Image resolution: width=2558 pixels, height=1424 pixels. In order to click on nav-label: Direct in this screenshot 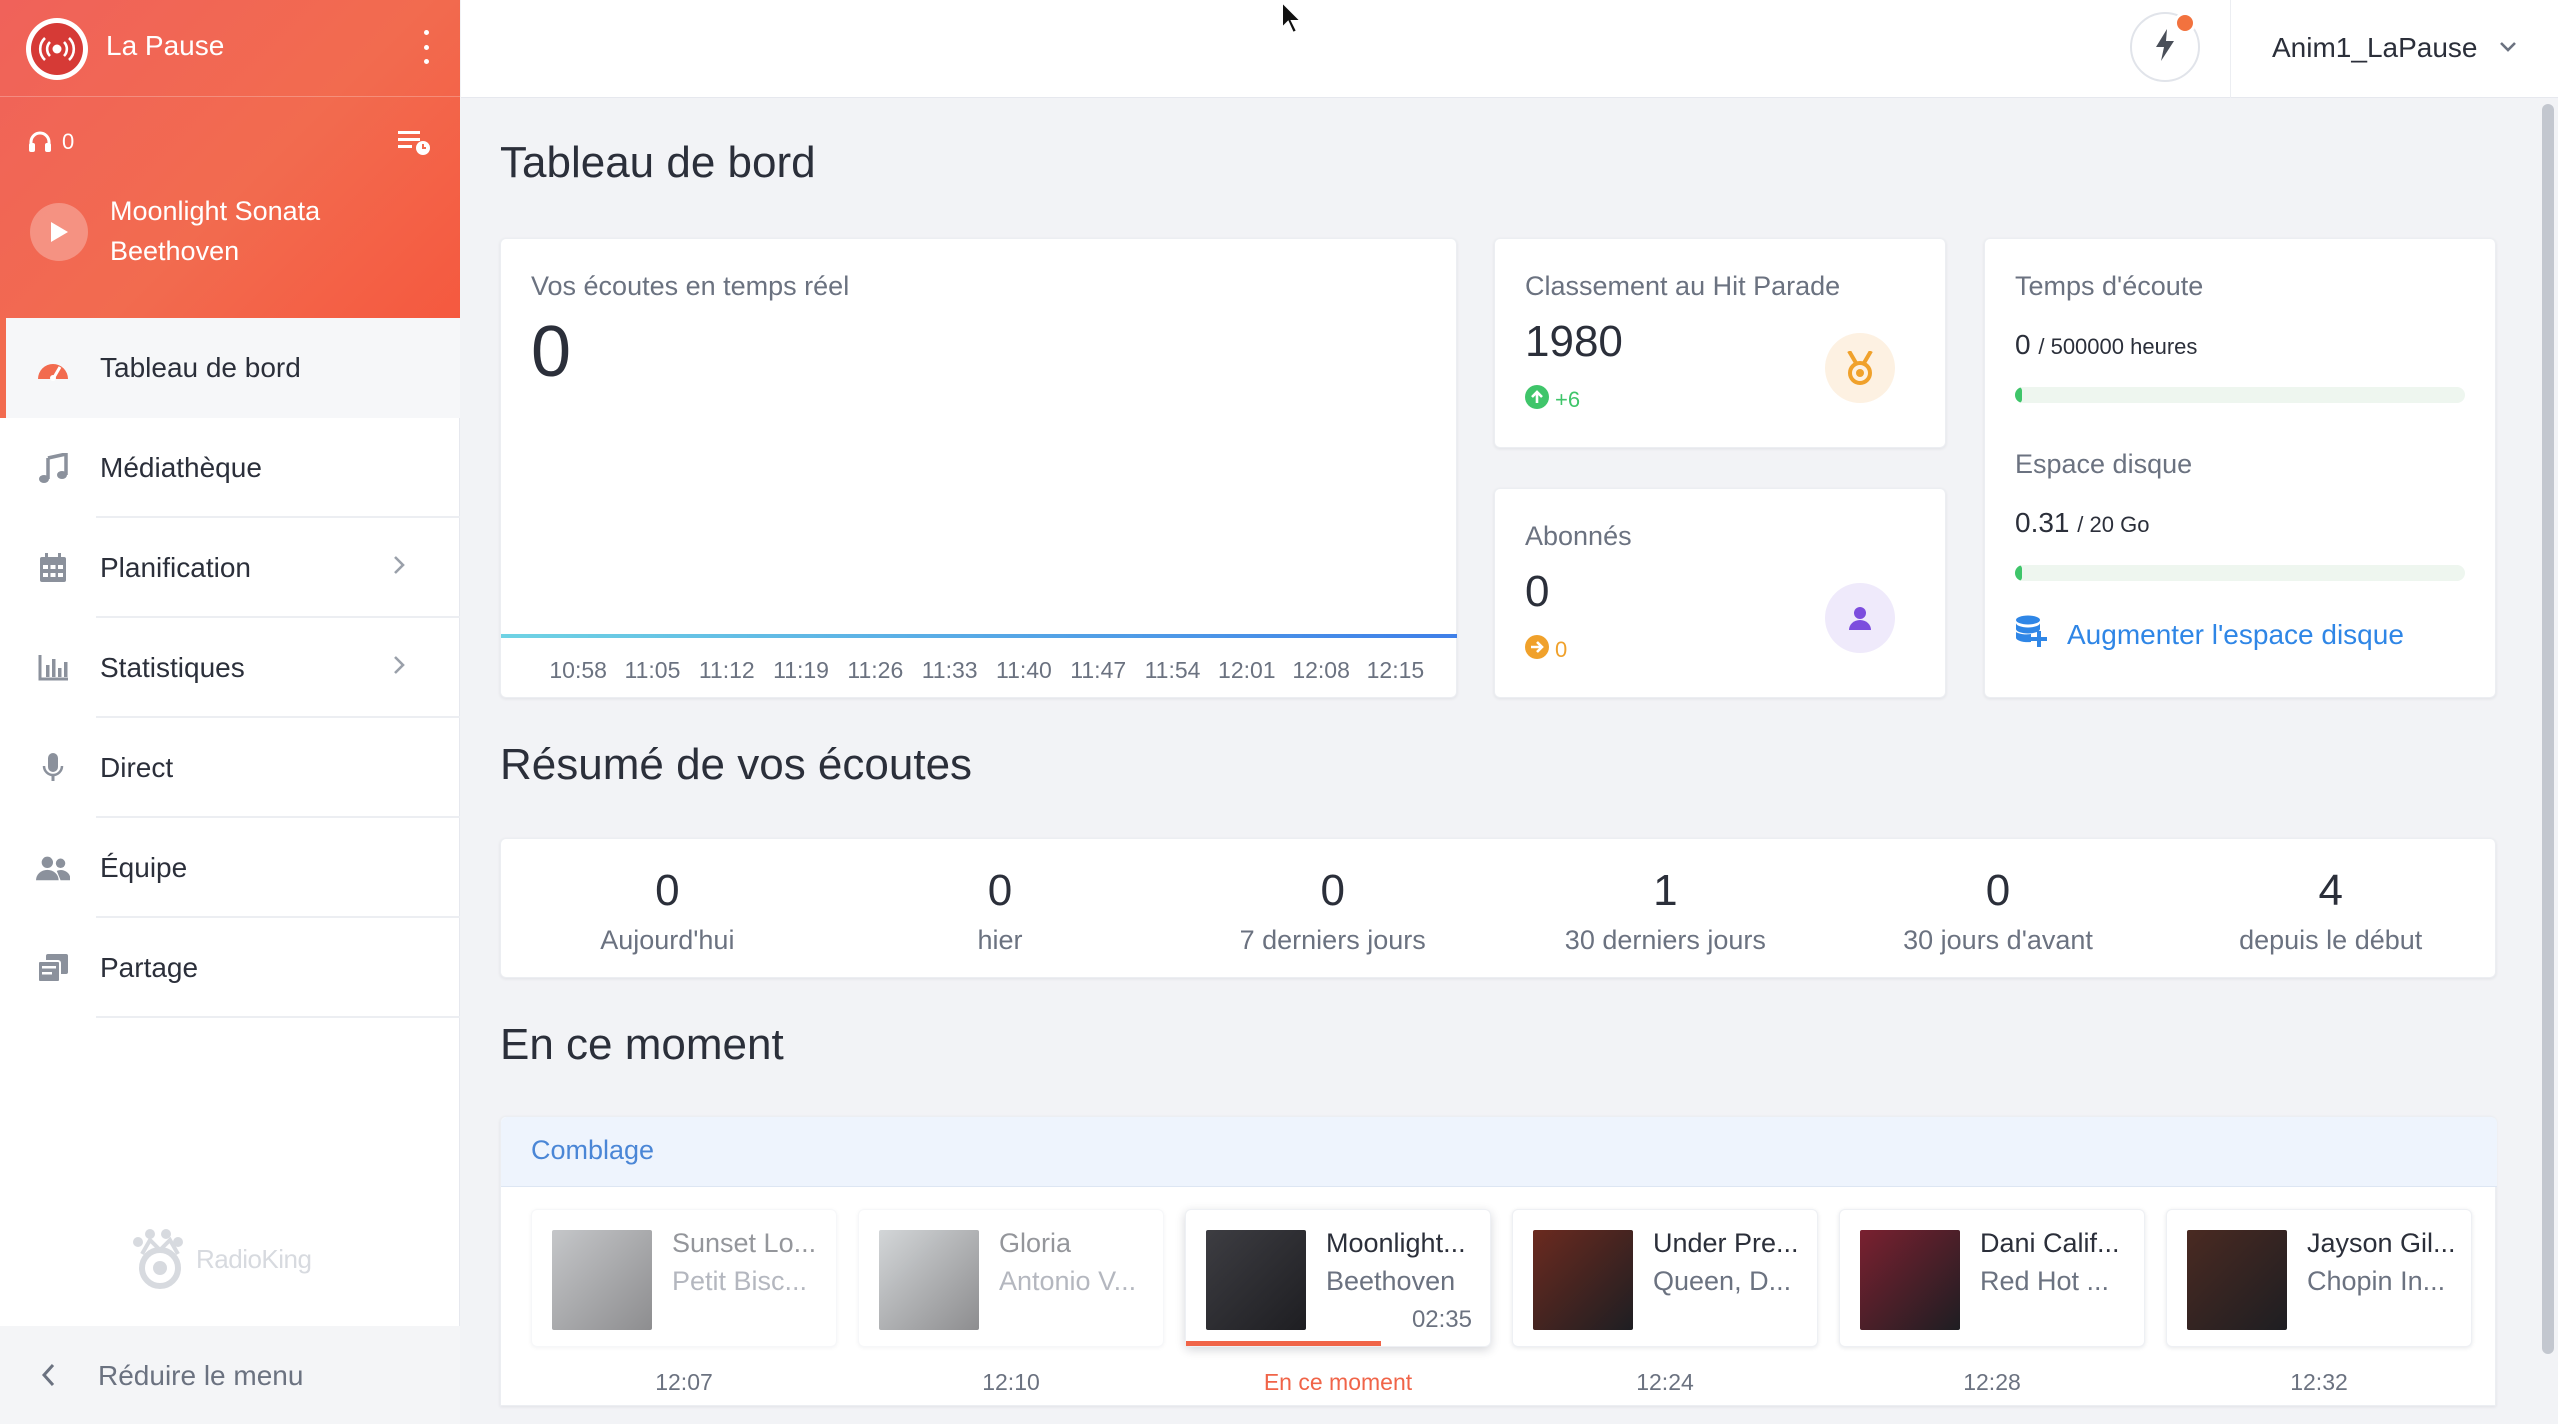, I will do `click(137, 767)`.